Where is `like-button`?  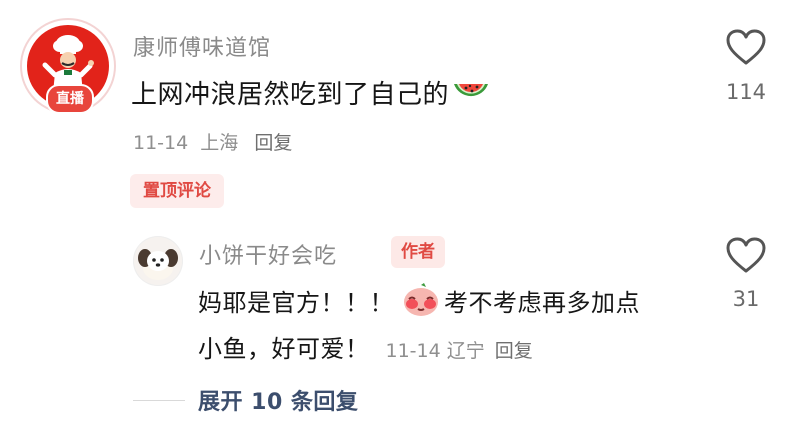 like-button is located at coordinates (746, 49).